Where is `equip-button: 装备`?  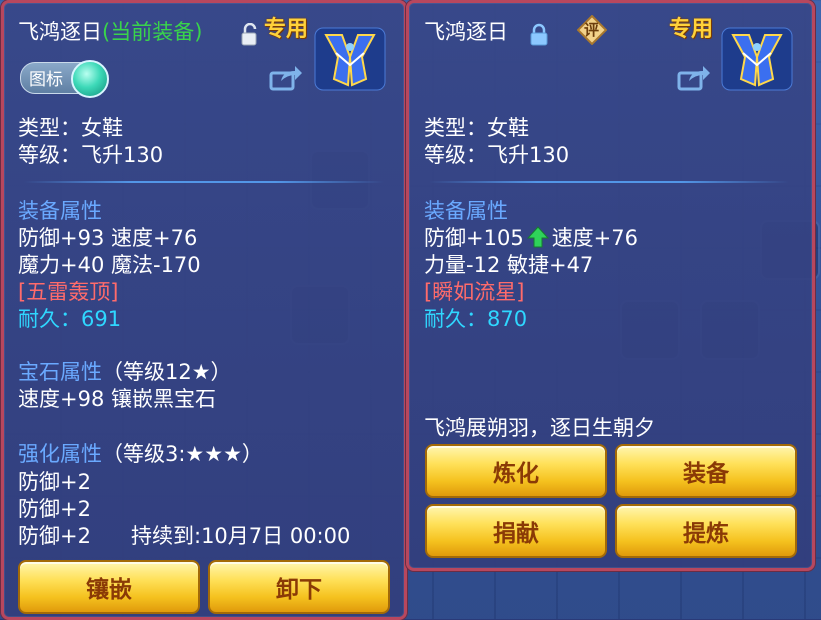
equip-button: 装备 is located at coordinates (706, 471).